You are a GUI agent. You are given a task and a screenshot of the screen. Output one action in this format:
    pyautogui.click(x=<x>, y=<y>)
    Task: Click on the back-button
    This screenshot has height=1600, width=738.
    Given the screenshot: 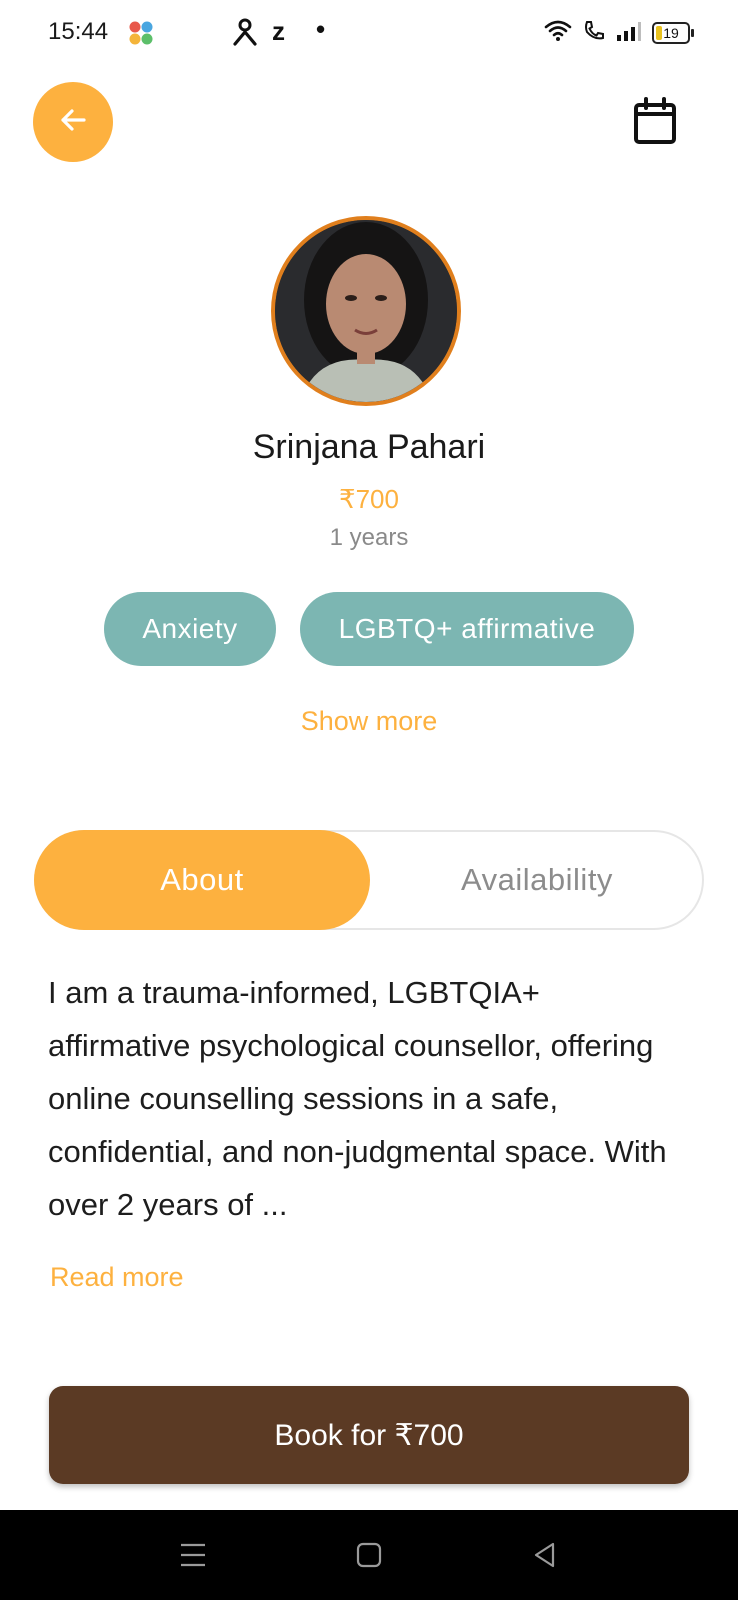 What is the action you would take?
    pyautogui.click(x=73, y=122)
    